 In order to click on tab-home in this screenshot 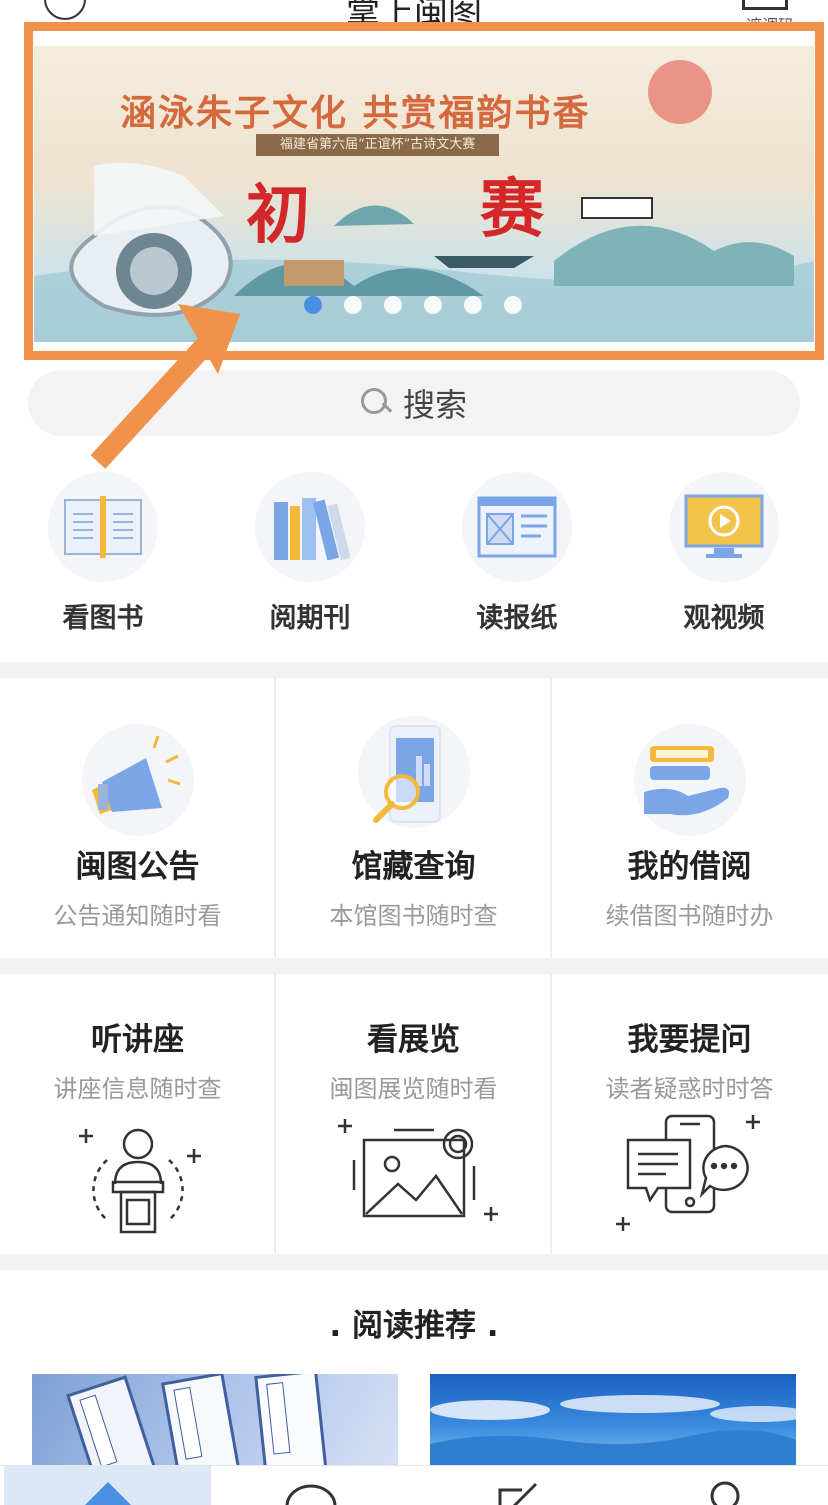, I will do `click(107, 1485)`.